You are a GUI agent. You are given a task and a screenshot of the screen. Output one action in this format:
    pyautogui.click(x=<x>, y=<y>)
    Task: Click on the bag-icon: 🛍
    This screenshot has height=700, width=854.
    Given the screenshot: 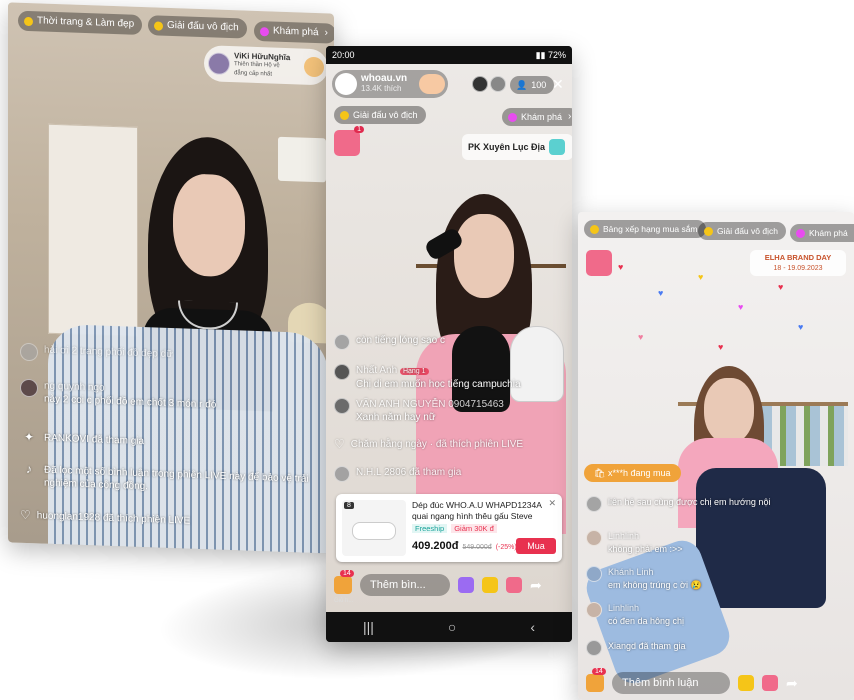 What is the action you would take?
    pyautogui.click(x=600, y=473)
    